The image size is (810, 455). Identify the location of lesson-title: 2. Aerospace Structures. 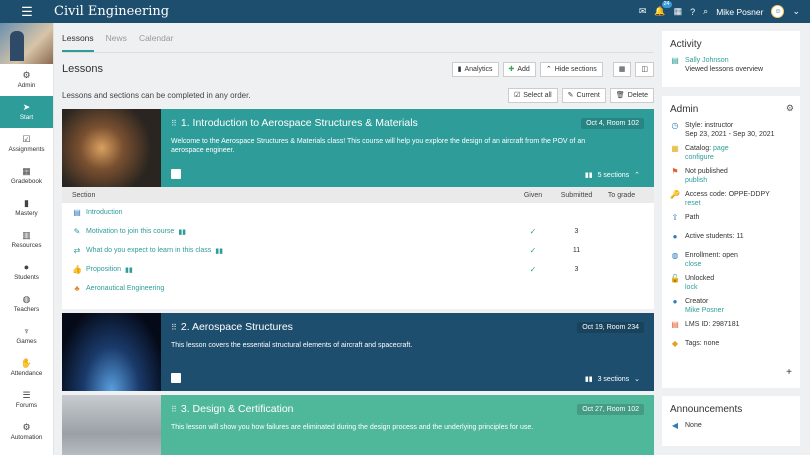
(237, 327).